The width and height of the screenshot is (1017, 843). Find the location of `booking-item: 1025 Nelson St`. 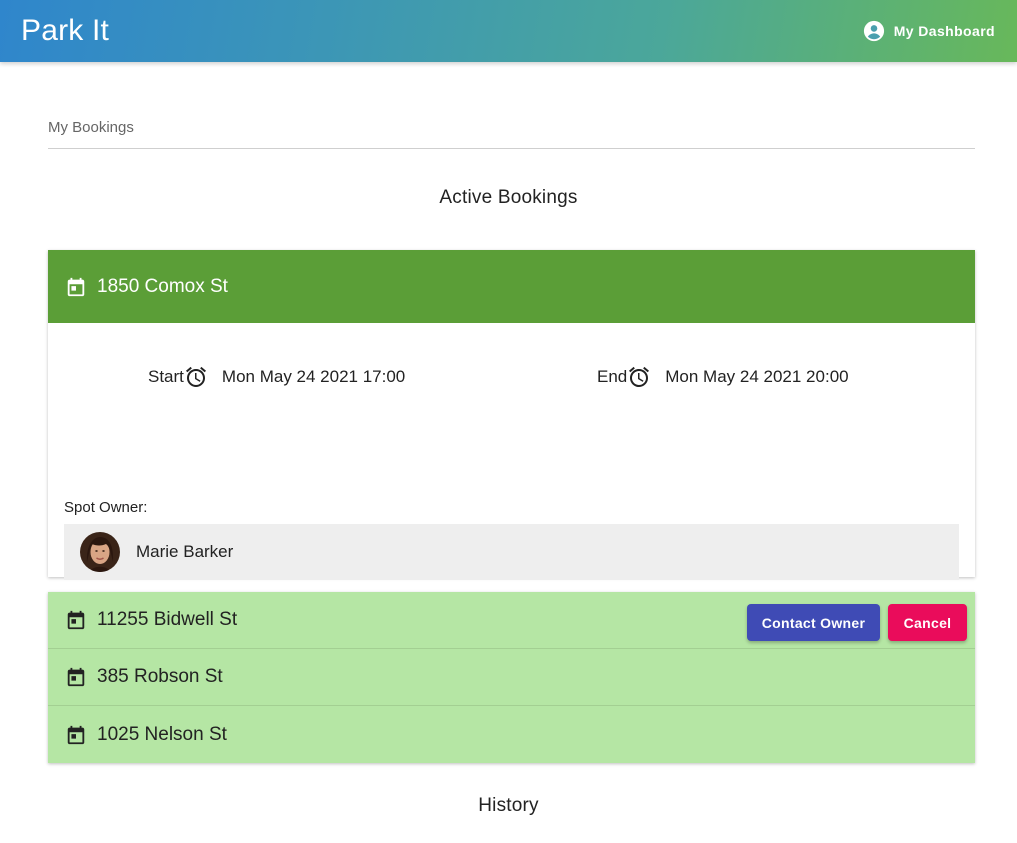

booking-item: 1025 Nelson St is located at coordinates (511, 734).